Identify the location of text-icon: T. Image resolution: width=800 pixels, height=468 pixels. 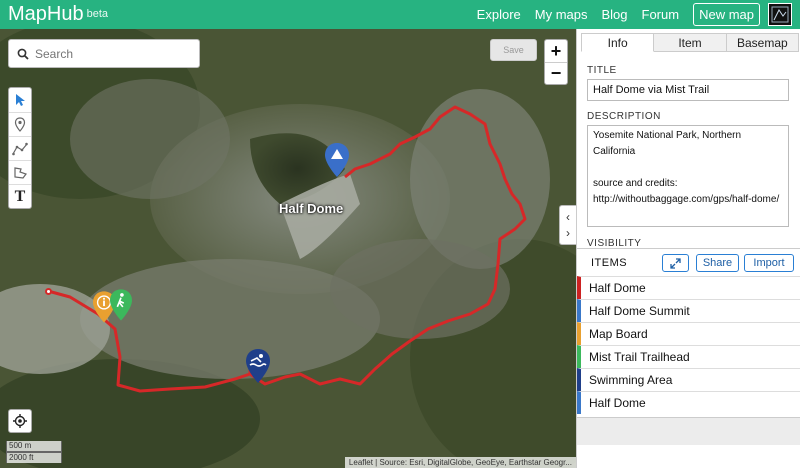
(20, 196).